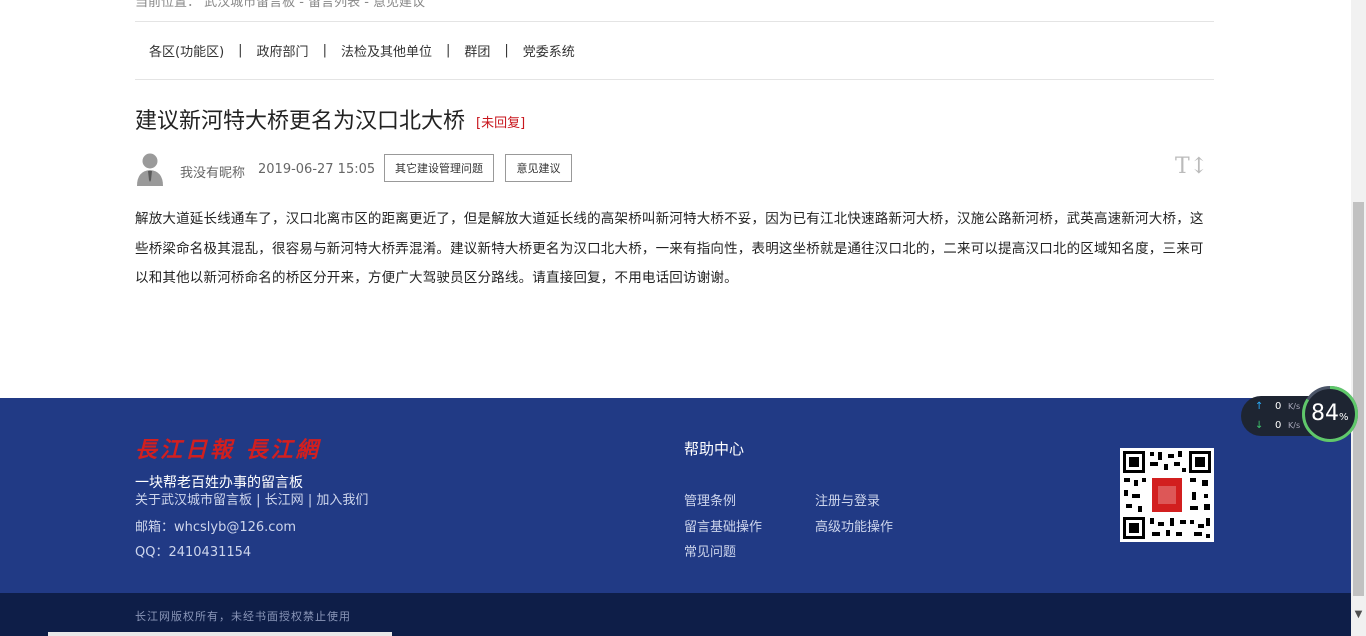 The image size is (1366, 636). Describe the element at coordinates (300, 121) in the screenshot. I see `post-title: 建议新河特大桥更名为汉口北大桥` at that location.